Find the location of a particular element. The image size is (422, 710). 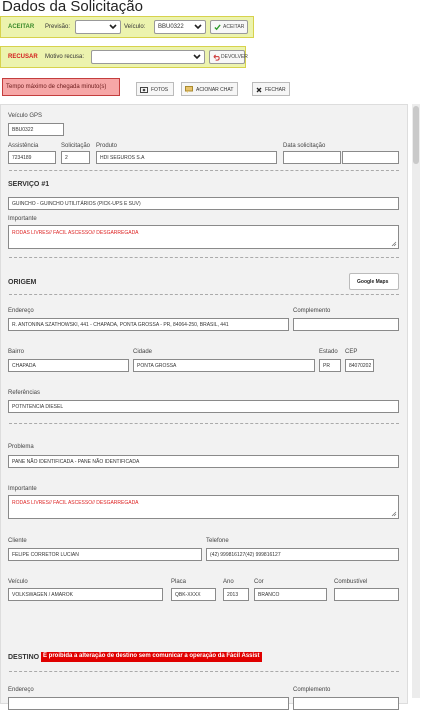

color-field: BRANCO is located at coordinates (290, 594).